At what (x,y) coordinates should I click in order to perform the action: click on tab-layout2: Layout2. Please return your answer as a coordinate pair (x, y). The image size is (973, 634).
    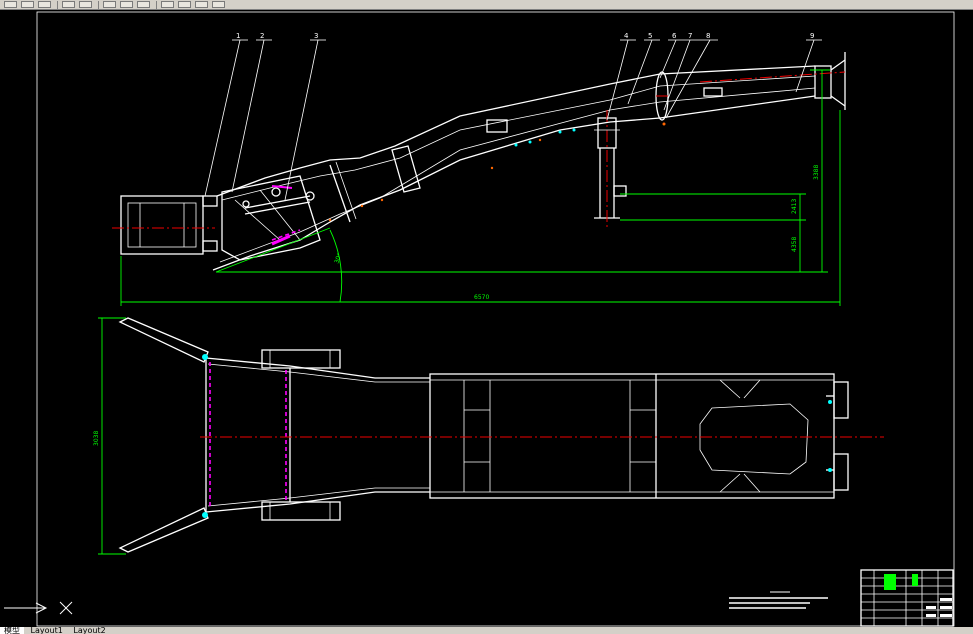
    Looking at the image, I should click on (89, 630).